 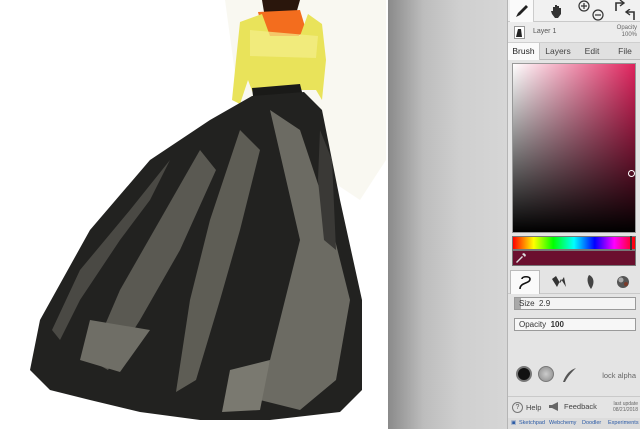 What do you see at coordinates (517, 407) in the screenshot?
I see `help-icon: ?` at bounding box center [517, 407].